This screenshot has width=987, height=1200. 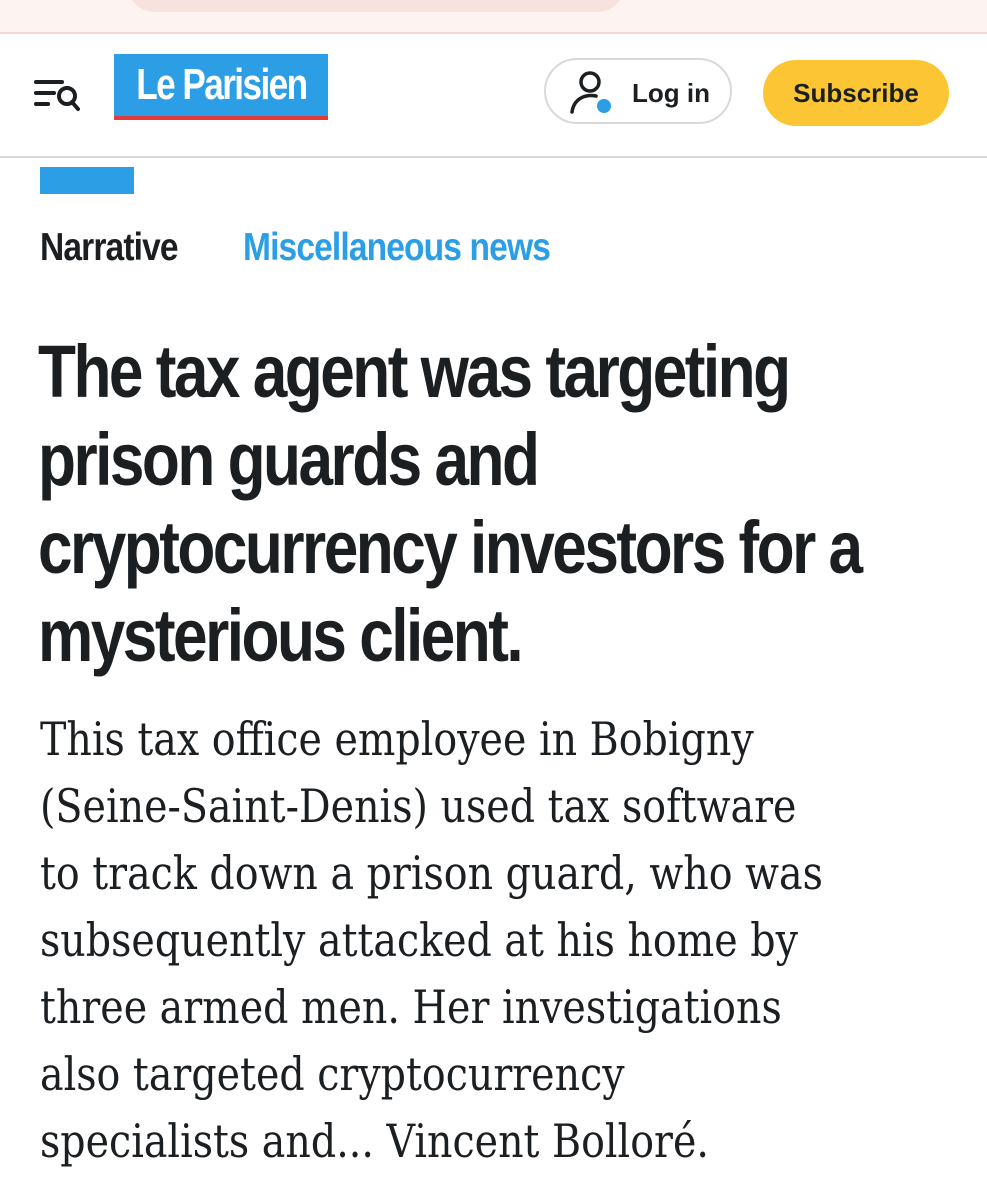 I want to click on login-label: Log in, so click(x=671, y=93).